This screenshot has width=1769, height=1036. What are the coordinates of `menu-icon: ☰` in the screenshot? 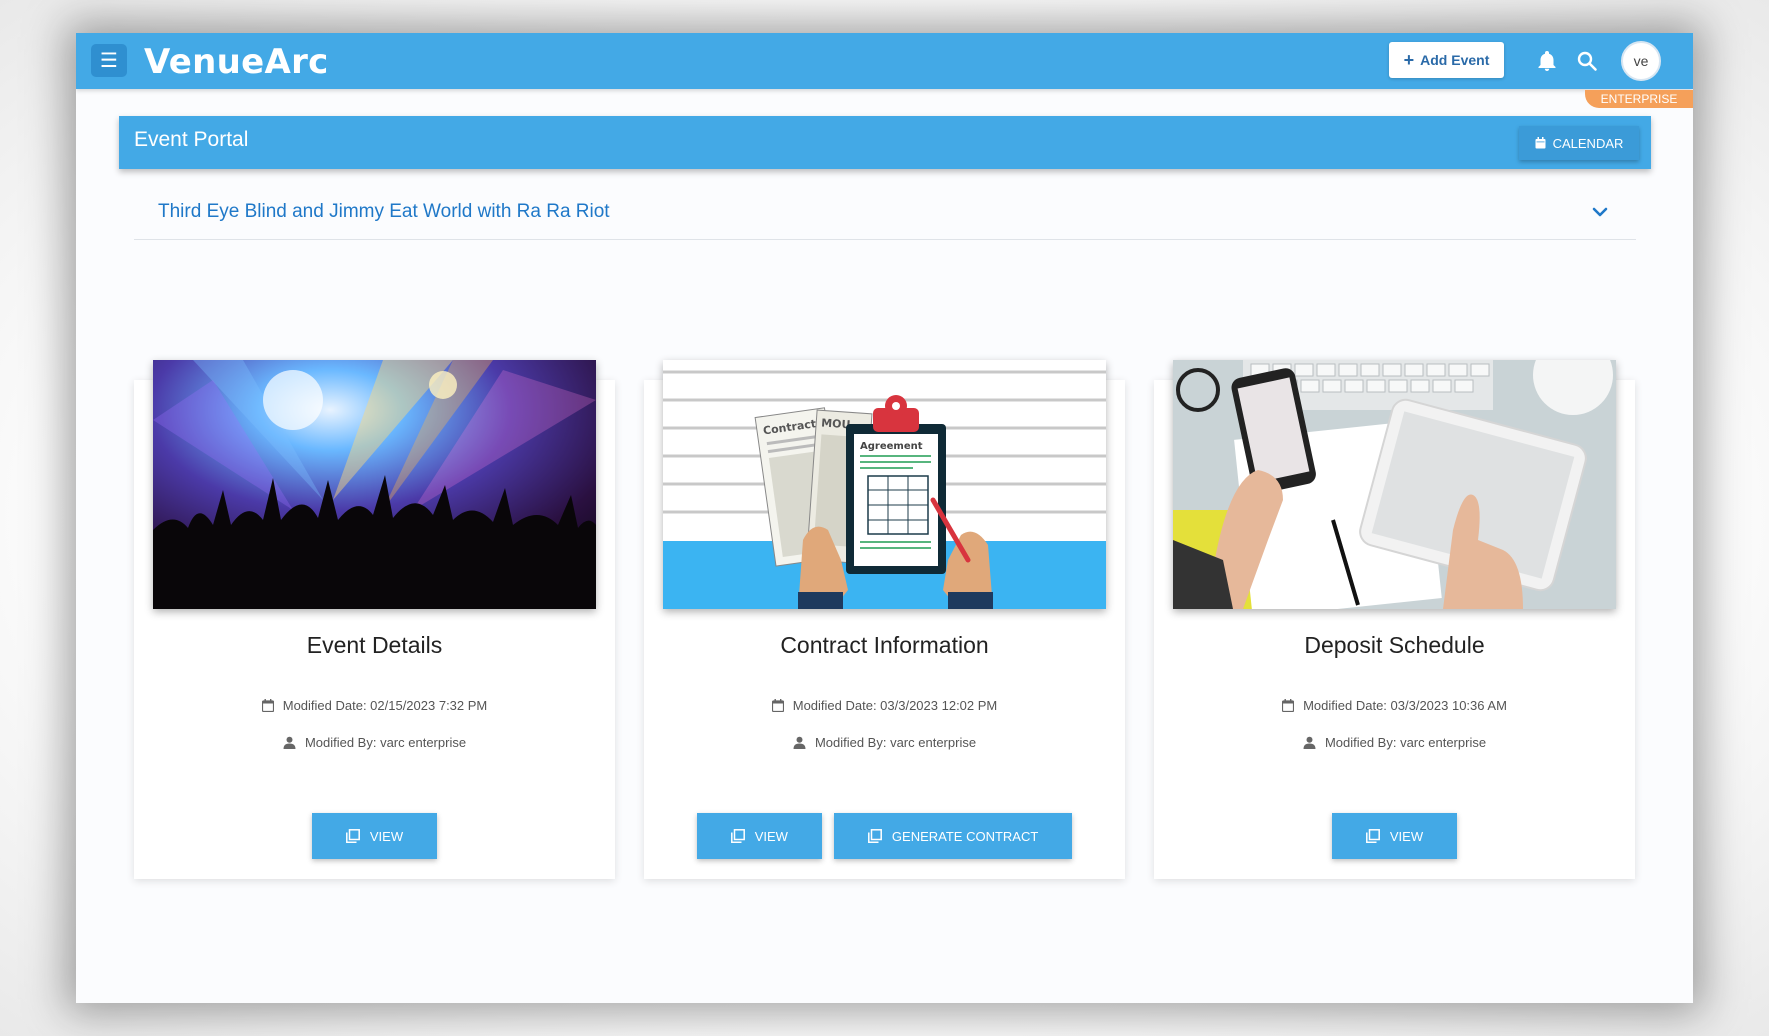 It's located at (109, 61).